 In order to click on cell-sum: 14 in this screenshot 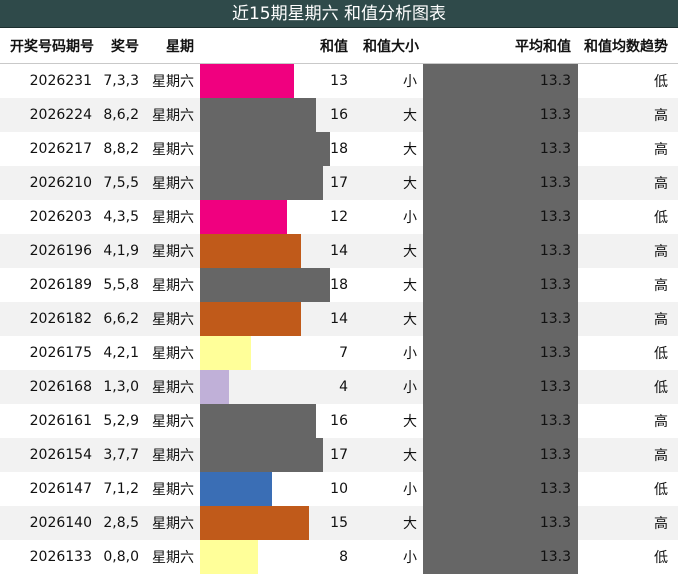, I will do `click(276, 319)`.